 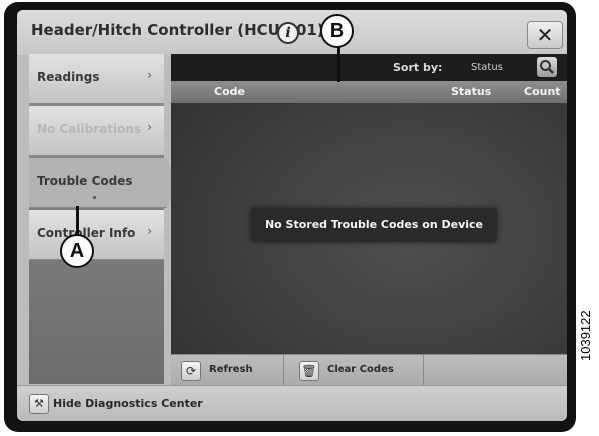 I want to click on hide-diagnostics-label: Hide Diagnostics Center, so click(x=128, y=403).